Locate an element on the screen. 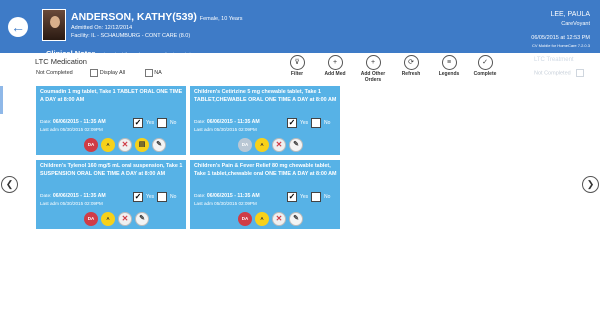 The width and height of the screenshot is (600, 330). na-label: NA is located at coordinates (158, 73).